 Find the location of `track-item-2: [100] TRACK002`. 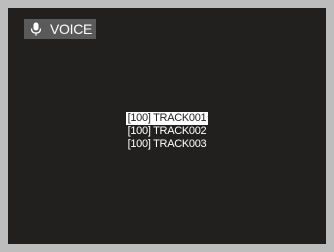

track-item-2: [100] TRACK002 is located at coordinates (167, 131).